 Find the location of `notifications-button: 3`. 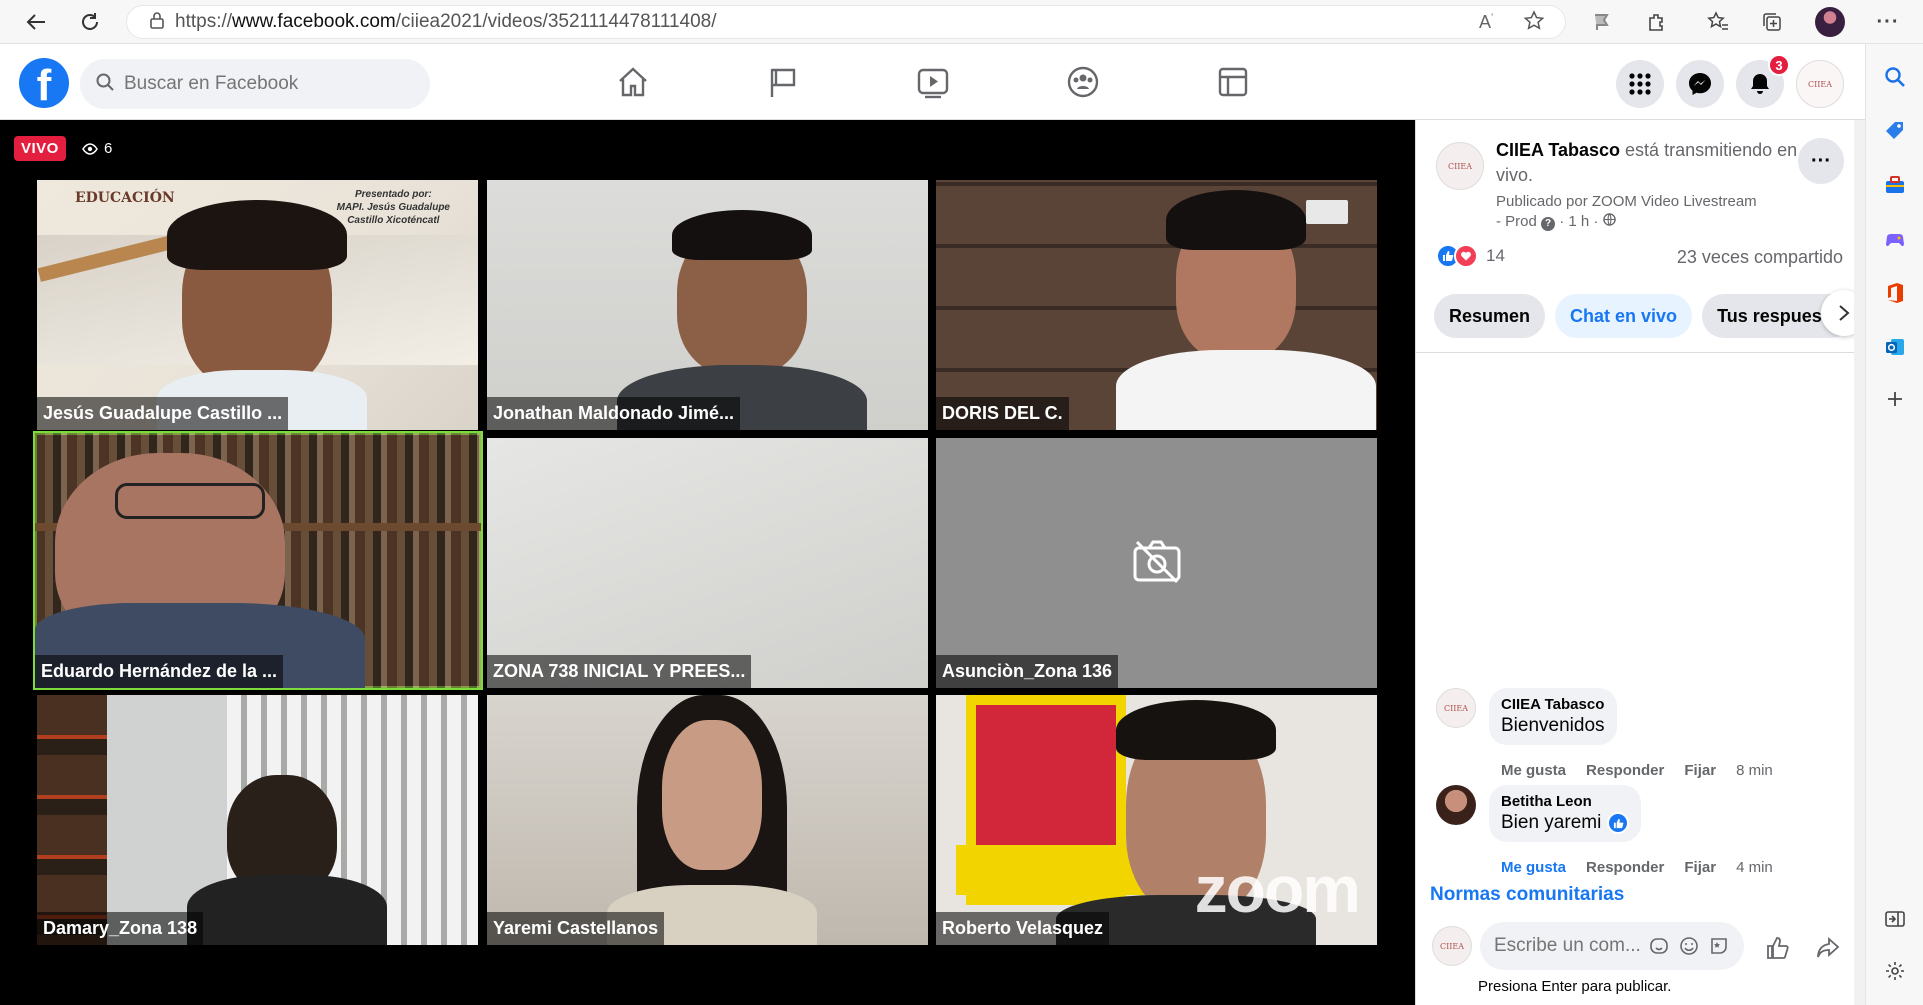

notifications-button: 3 is located at coordinates (1763, 81).